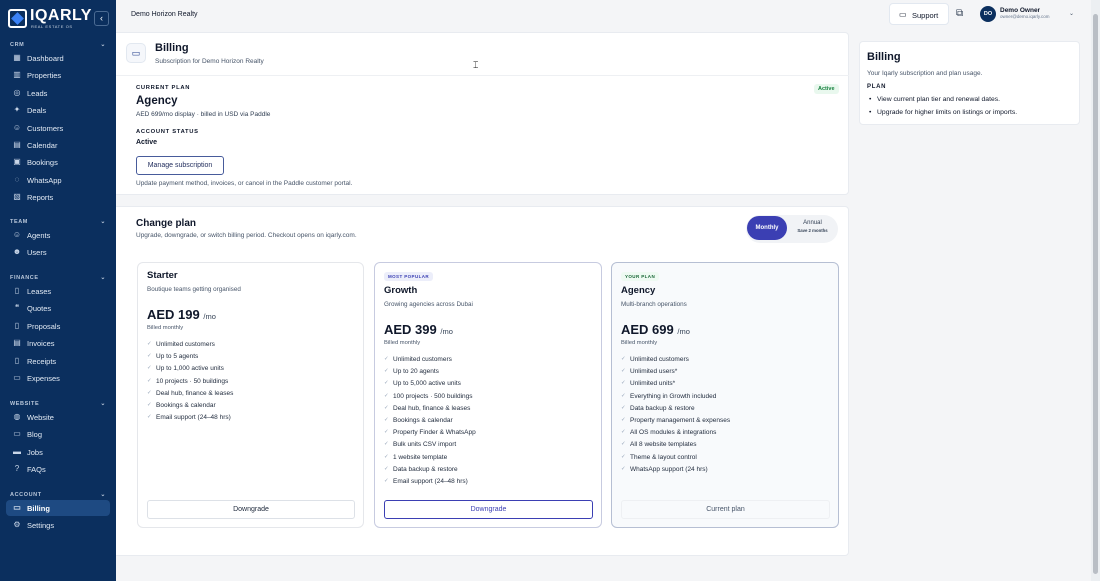 The image size is (1100, 581). What do you see at coordinates (476, 65) in the screenshot?
I see `mouse-cursor-icon: ⌶` at bounding box center [476, 65].